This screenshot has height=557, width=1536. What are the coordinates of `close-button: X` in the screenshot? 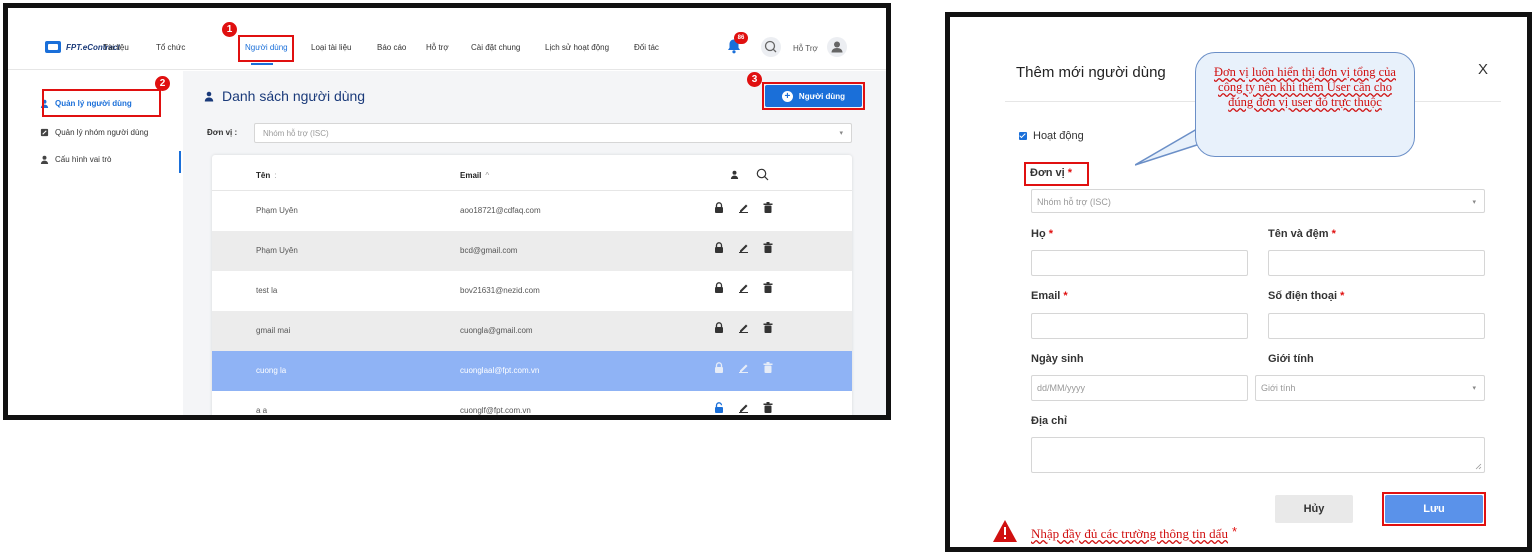 It's located at (1483, 69).